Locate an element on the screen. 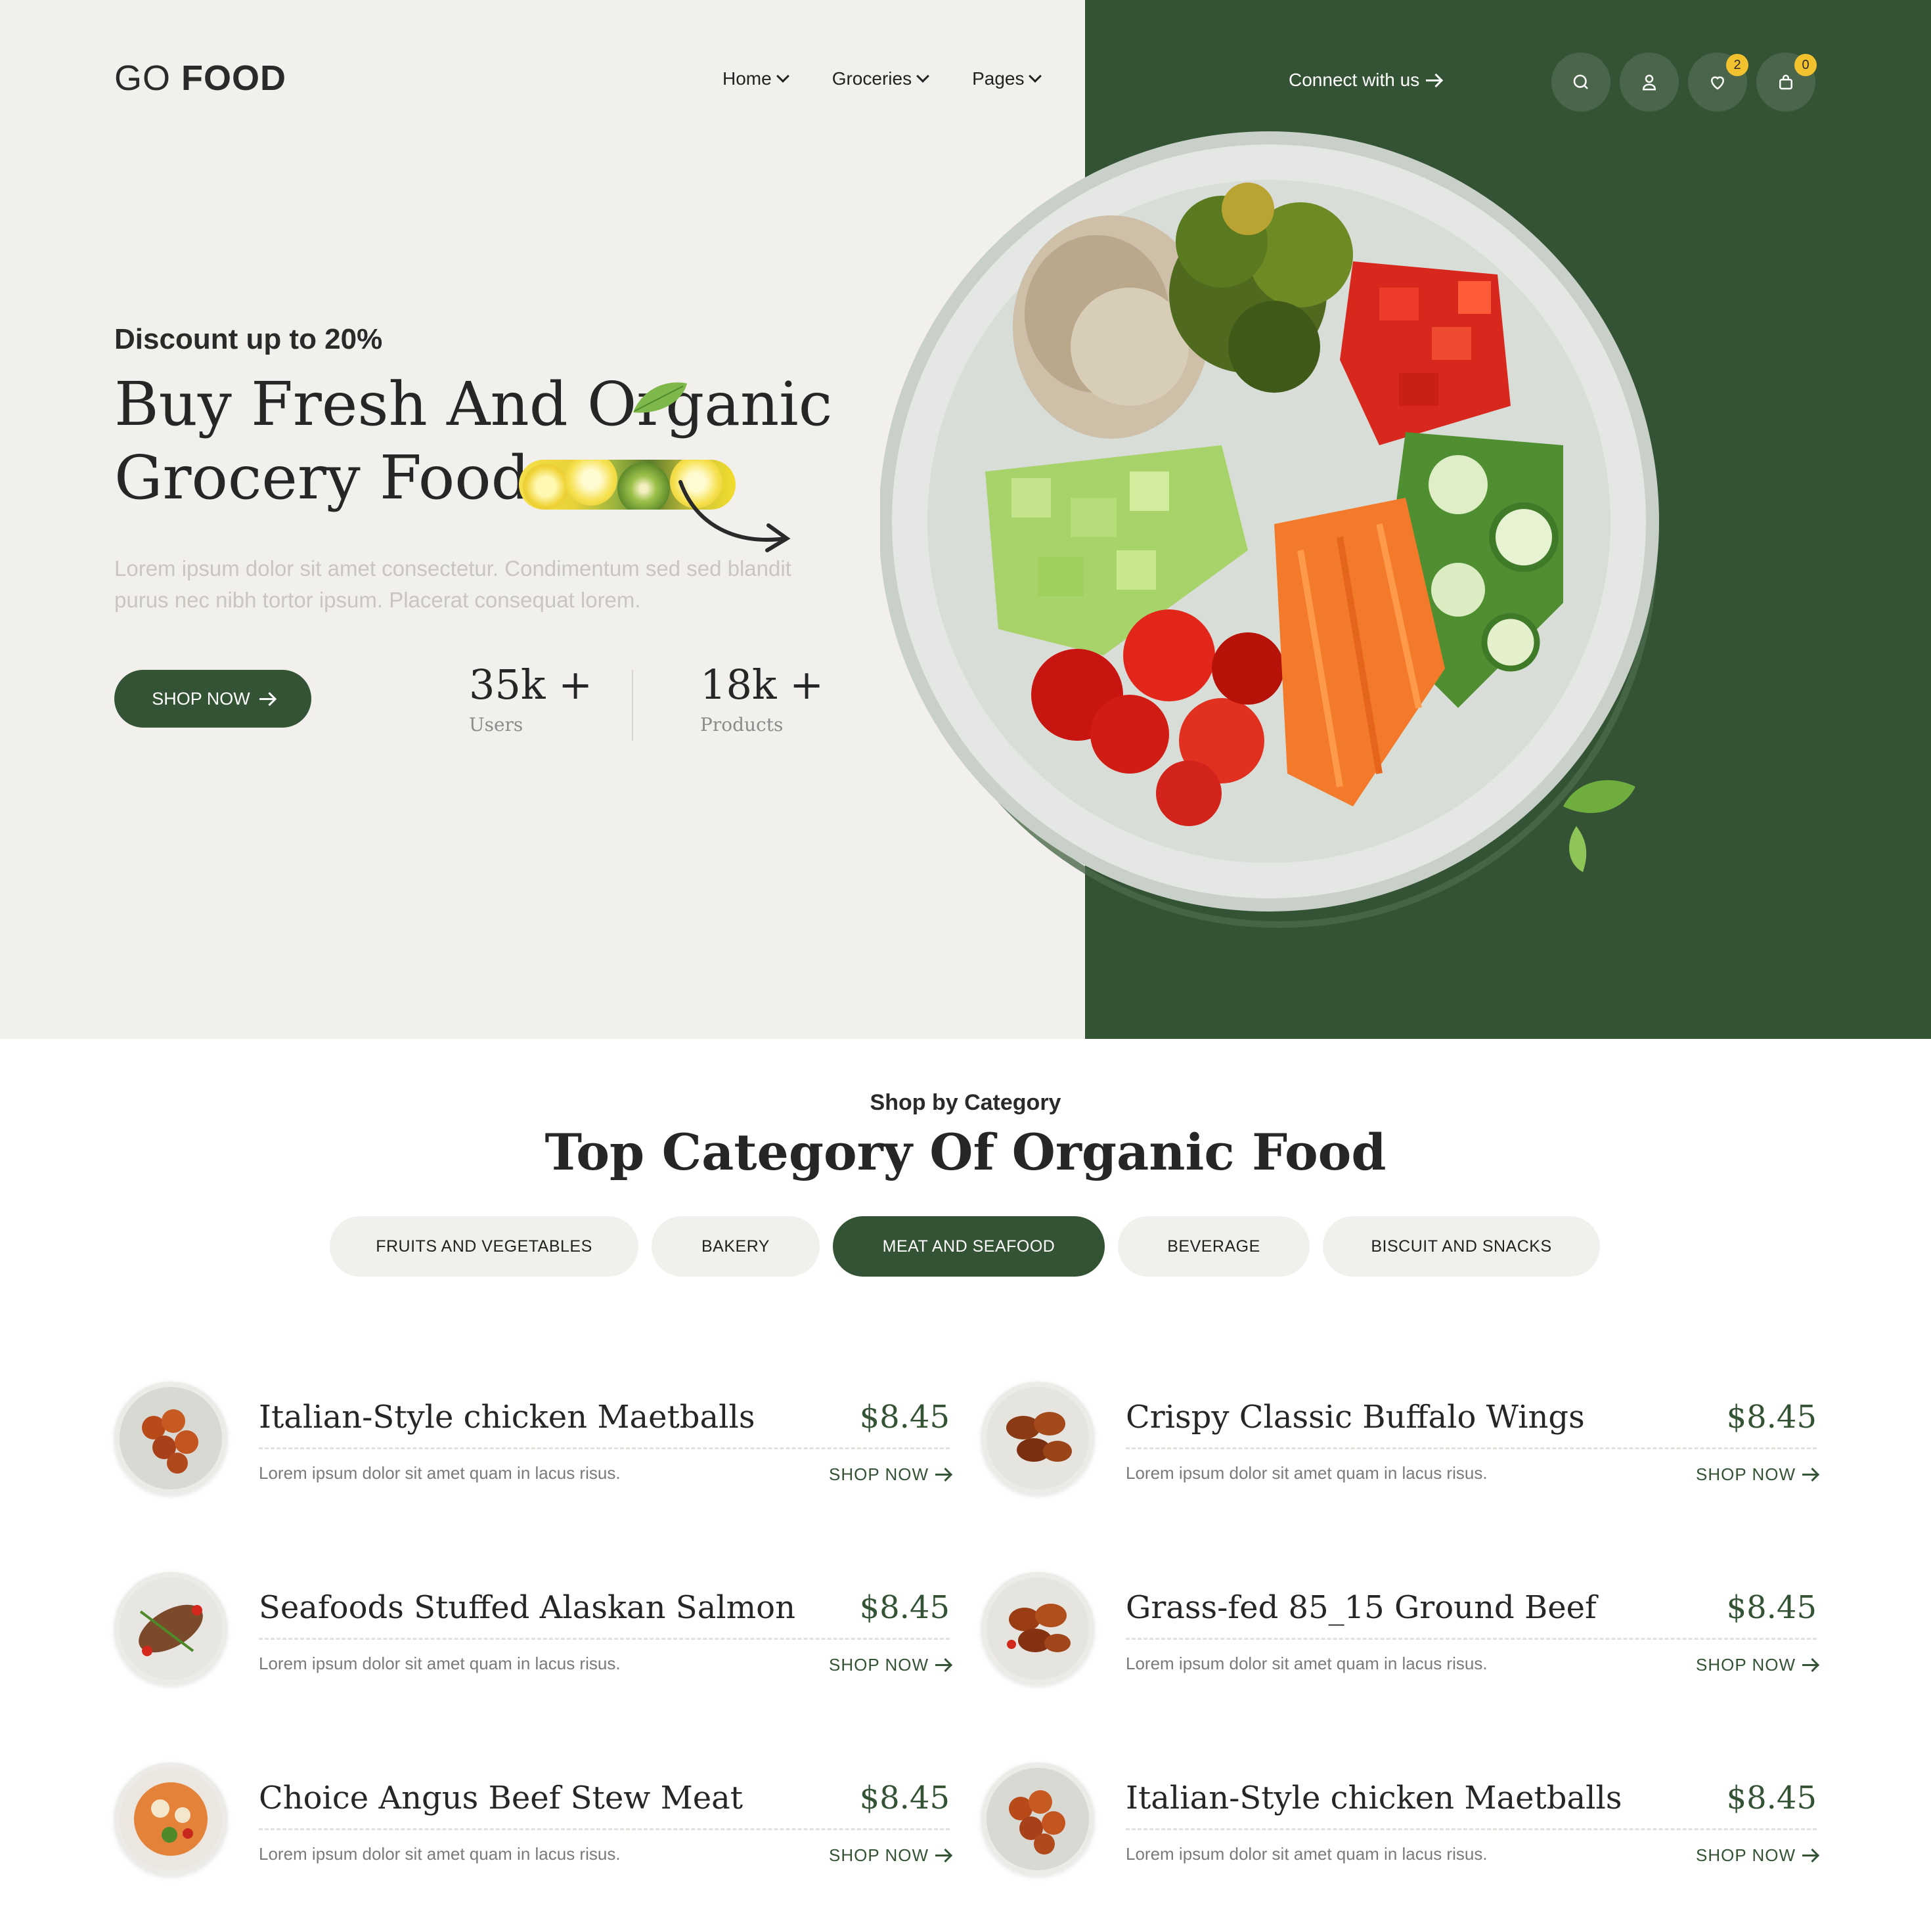 This screenshot has height=1932, width=1931. tab-bakery: BAKERY is located at coordinates (736, 1246).